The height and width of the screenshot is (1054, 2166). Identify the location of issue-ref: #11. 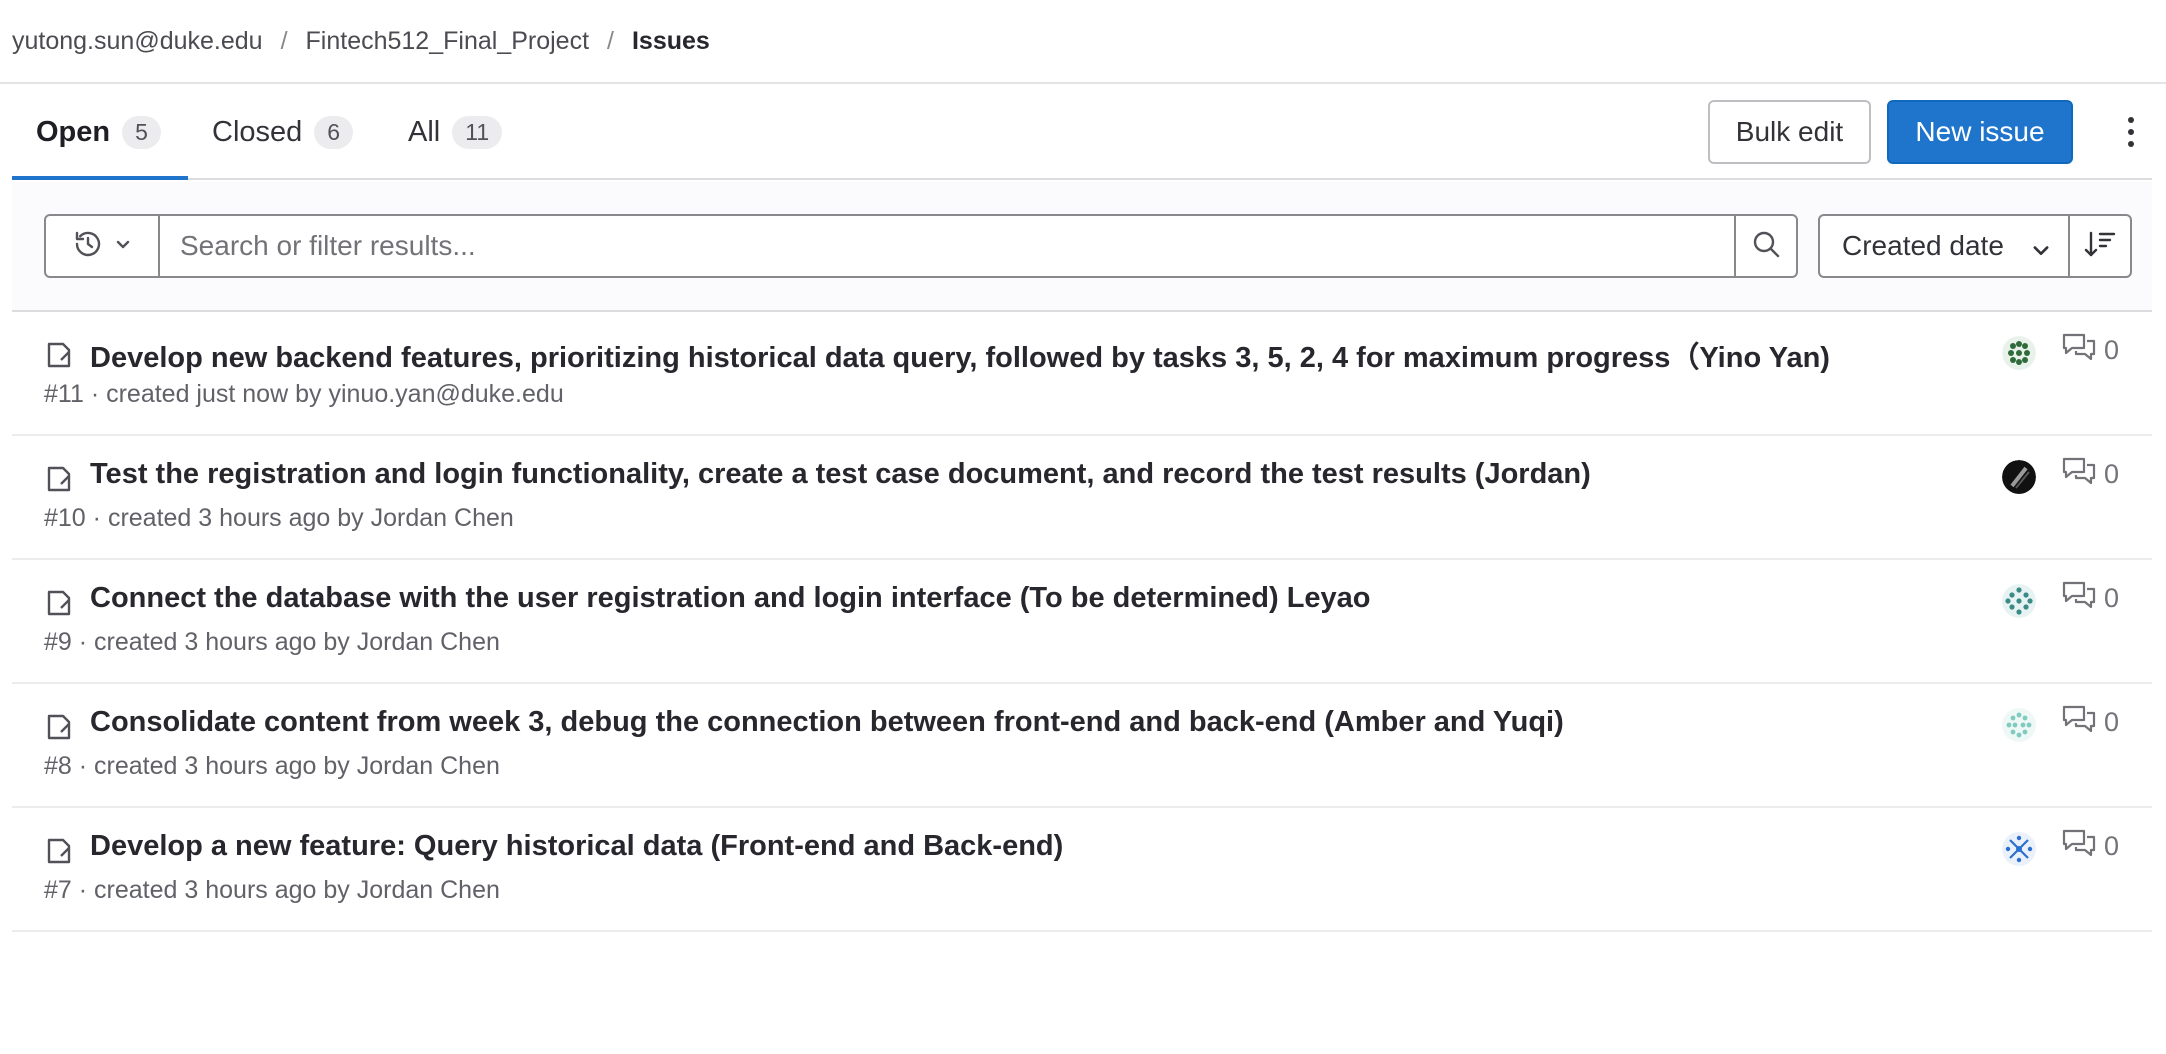
(64, 394).